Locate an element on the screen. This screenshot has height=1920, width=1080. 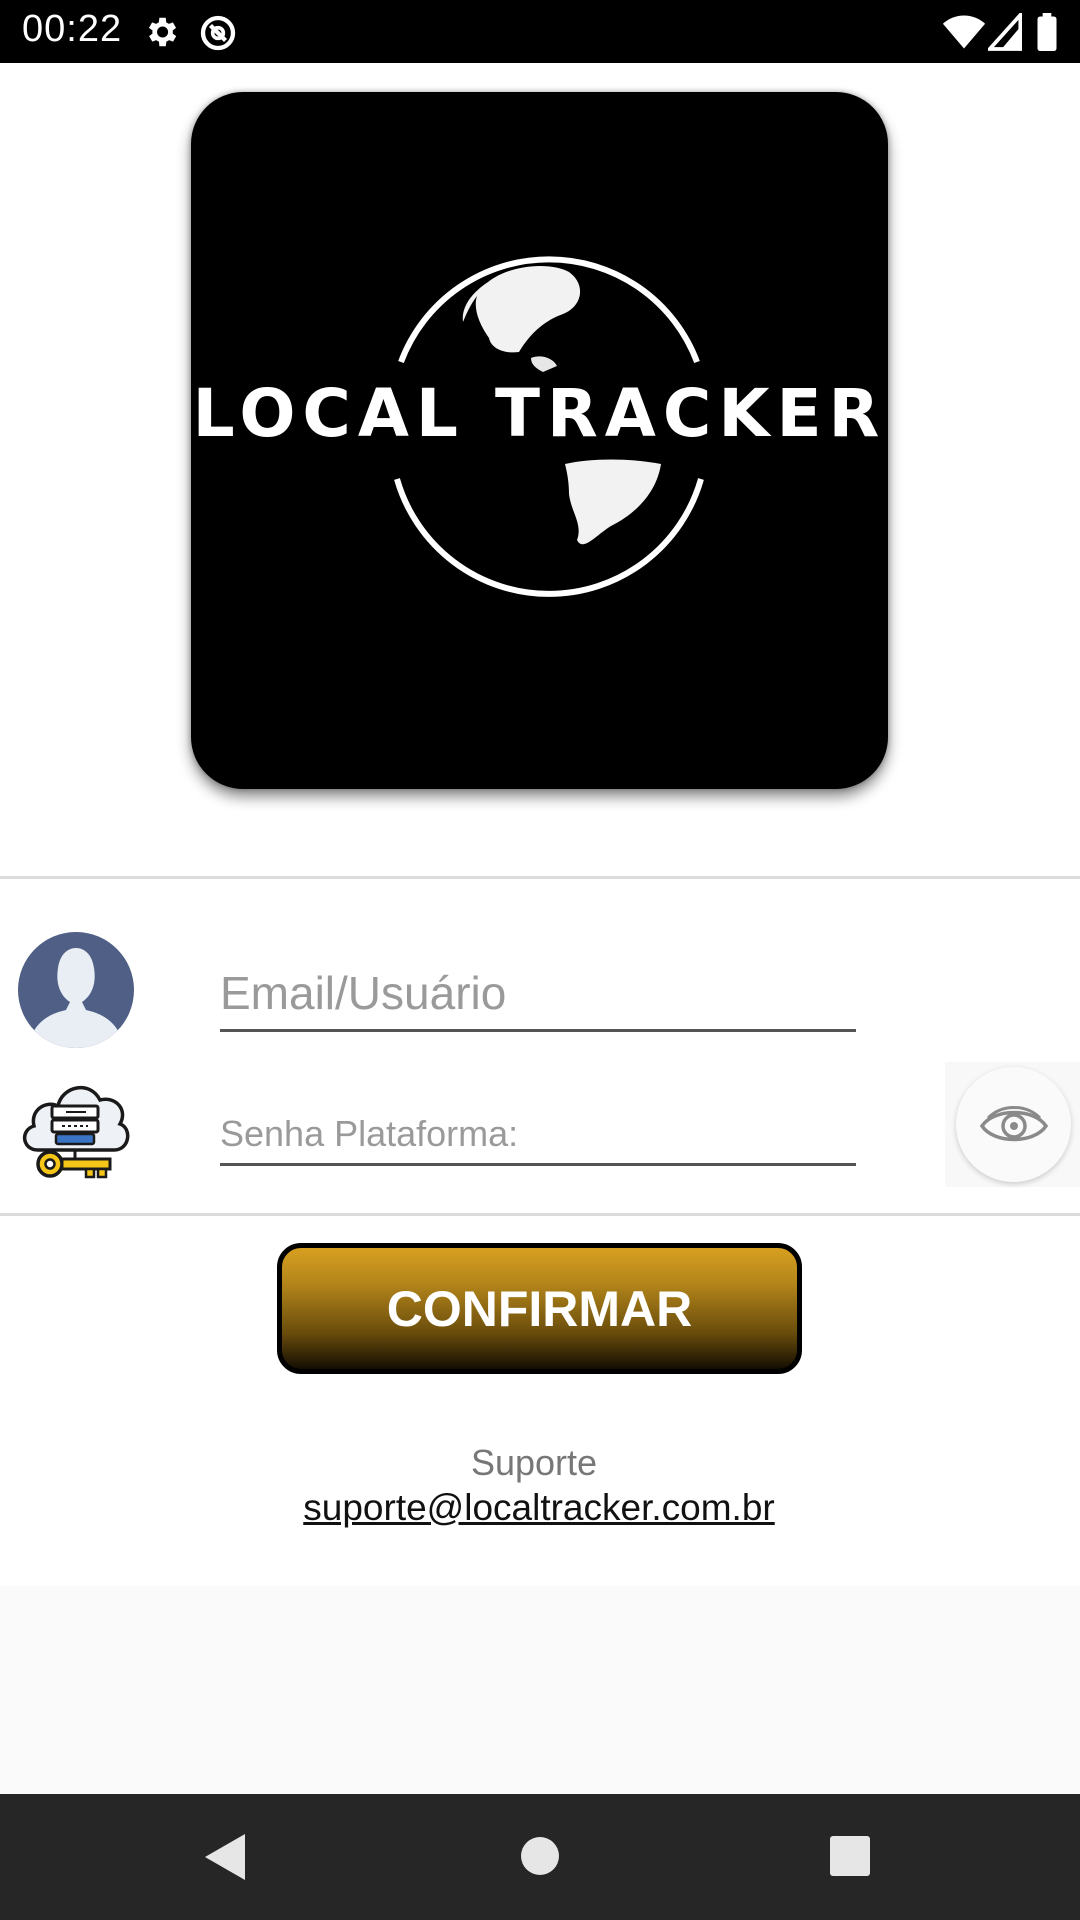
home-icon is located at coordinates (540, 1858).